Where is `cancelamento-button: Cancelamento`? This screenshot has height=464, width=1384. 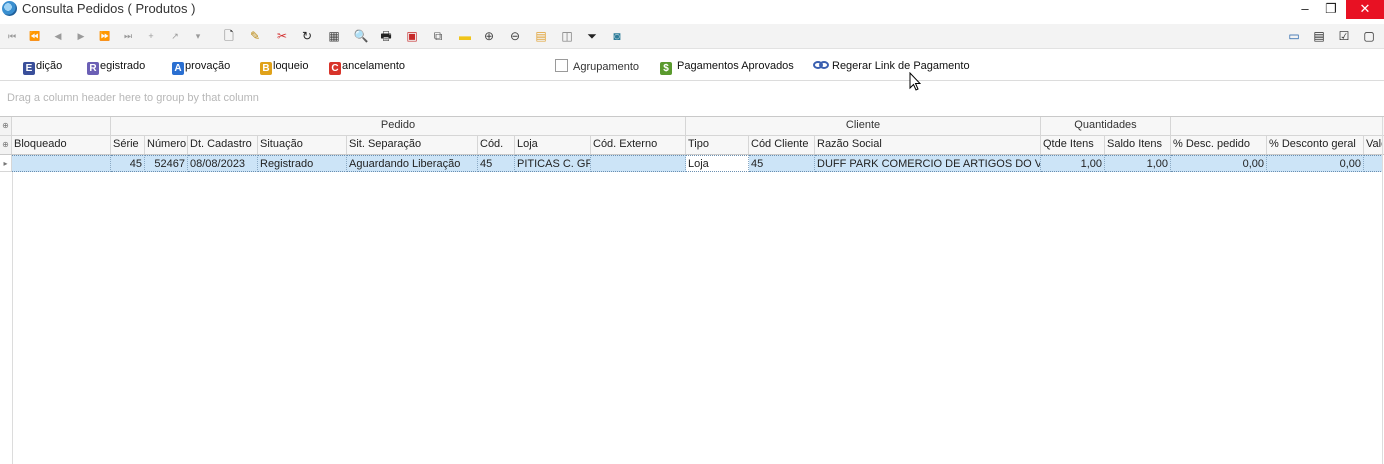 cancelamento-button: Cancelamento is located at coordinates (367, 67).